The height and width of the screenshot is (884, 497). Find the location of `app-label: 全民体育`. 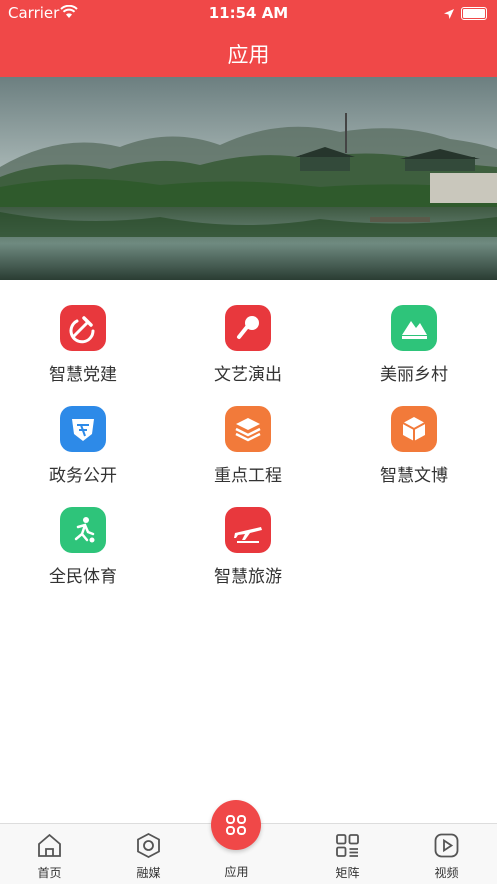

app-label: 全民体育 is located at coordinates (83, 577).